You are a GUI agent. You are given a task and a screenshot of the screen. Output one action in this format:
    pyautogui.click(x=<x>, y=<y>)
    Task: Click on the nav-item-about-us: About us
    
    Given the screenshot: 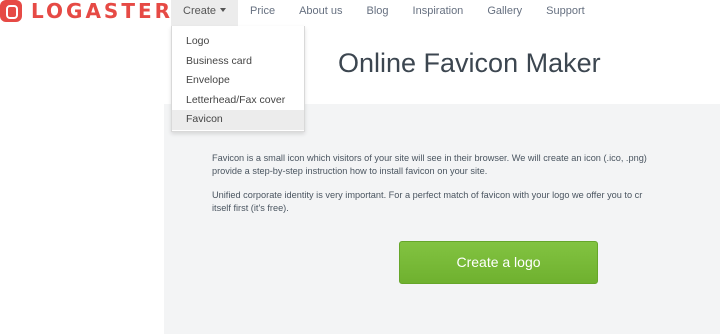 What is the action you would take?
    pyautogui.click(x=320, y=13)
    